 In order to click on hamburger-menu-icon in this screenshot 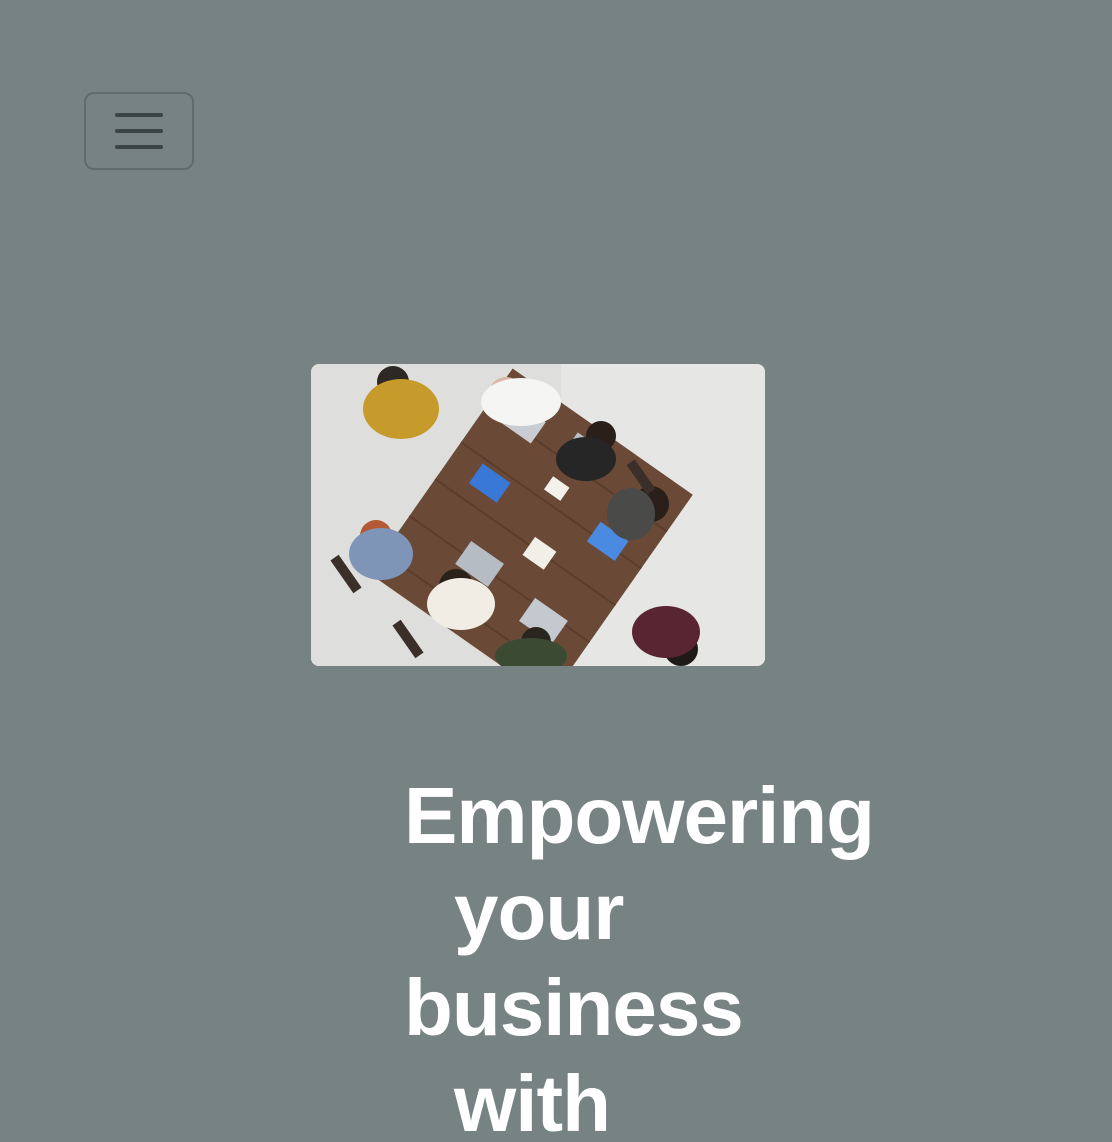, I will do `click(139, 131)`.